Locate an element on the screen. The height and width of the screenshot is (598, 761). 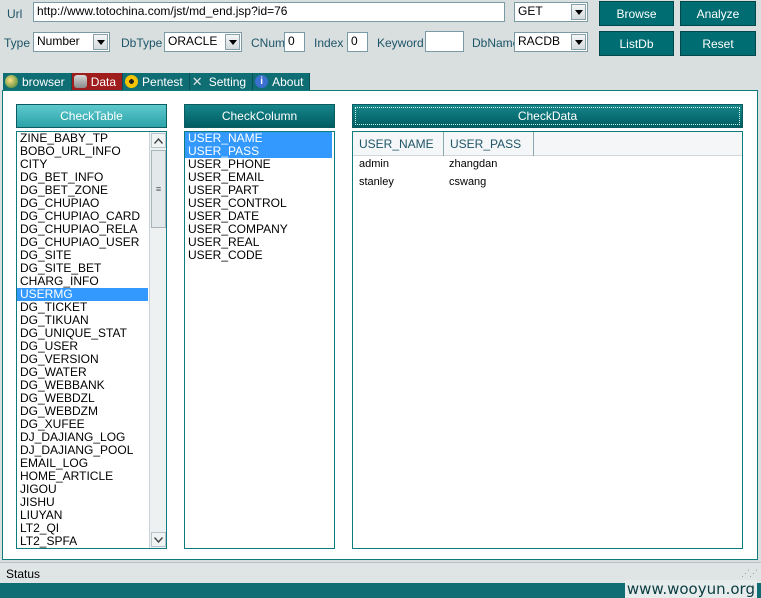
tab-setting: ✕ Setting is located at coordinates (221, 81).